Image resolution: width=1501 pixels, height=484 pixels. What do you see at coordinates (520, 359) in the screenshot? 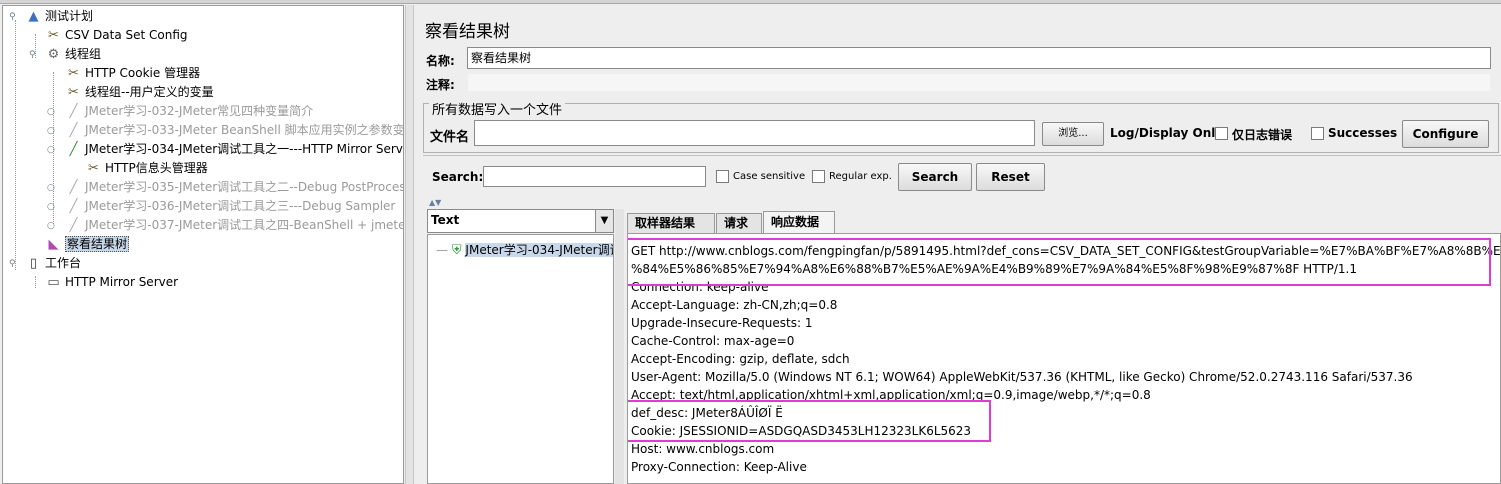
I see `result-list: — ⛨ JMeter学习-034-JMeter调试` at bounding box center [520, 359].